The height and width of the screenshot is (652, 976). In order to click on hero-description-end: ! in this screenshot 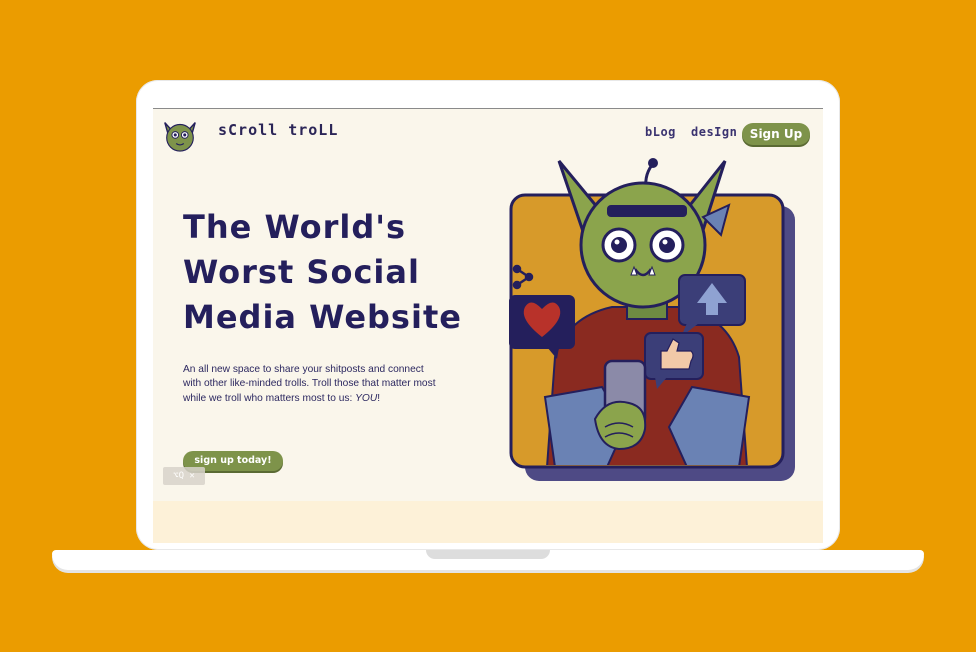, I will do `click(379, 398)`.